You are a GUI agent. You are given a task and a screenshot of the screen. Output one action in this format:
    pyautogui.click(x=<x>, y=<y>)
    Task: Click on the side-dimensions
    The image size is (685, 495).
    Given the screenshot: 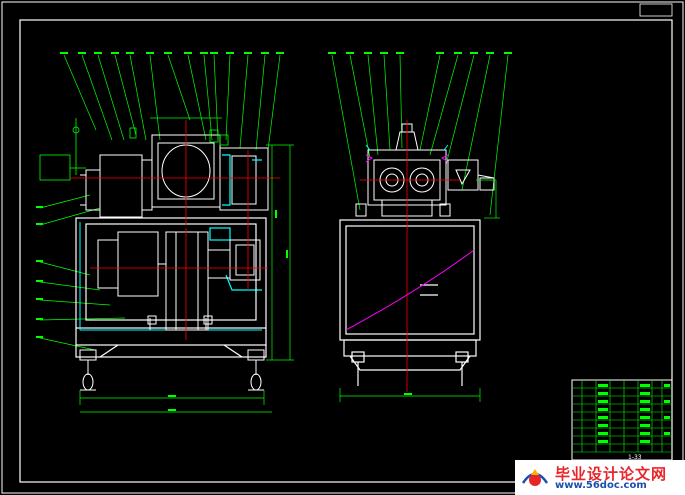 What is the action you would take?
    pyautogui.click(x=419, y=290)
    